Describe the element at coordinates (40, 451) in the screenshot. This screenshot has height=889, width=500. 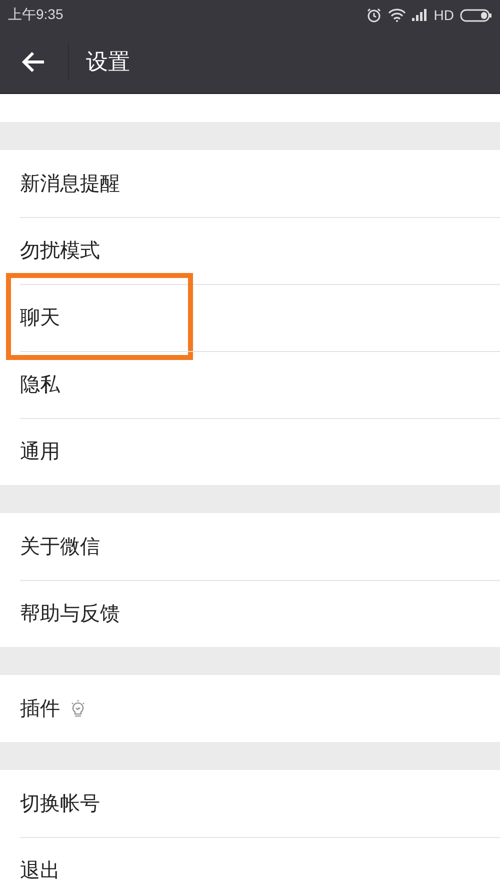
I see `item-label: 通用` at that location.